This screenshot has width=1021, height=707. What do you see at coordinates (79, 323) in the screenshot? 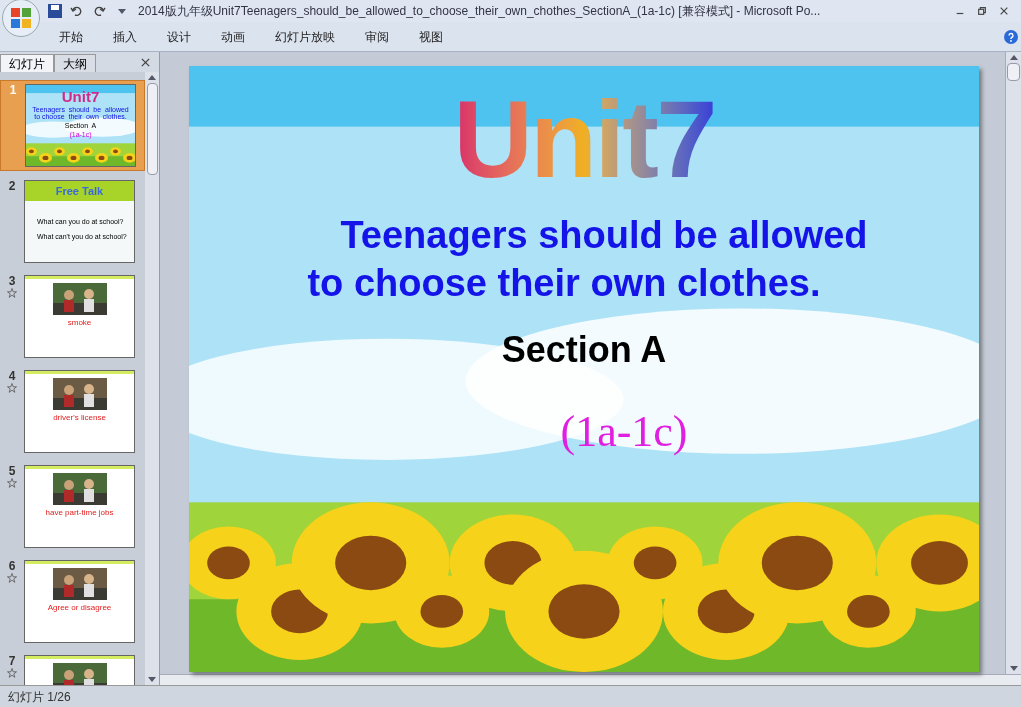
I see `thumbnail-text: smoke` at bounding box center [79, 323].